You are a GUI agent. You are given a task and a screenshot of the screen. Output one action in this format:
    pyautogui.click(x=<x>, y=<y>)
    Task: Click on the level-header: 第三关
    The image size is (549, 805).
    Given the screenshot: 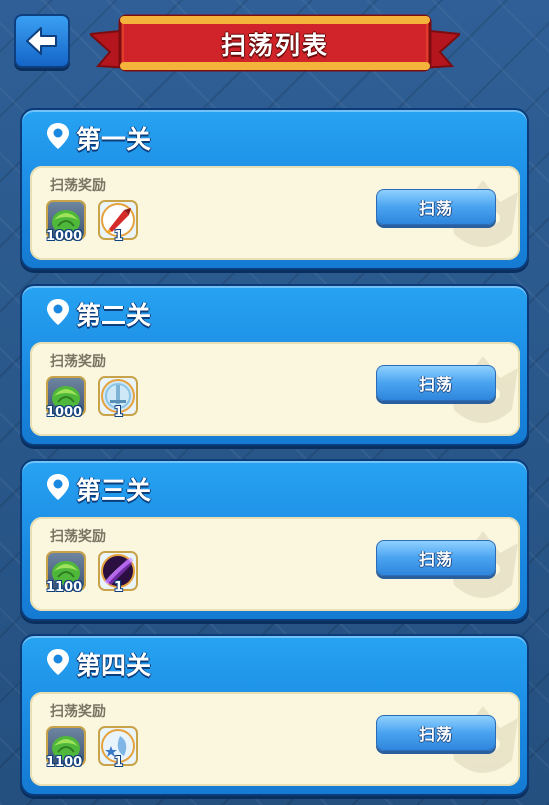 What is the action you would take?
    pyautogui.click(x=98, y=489)
    